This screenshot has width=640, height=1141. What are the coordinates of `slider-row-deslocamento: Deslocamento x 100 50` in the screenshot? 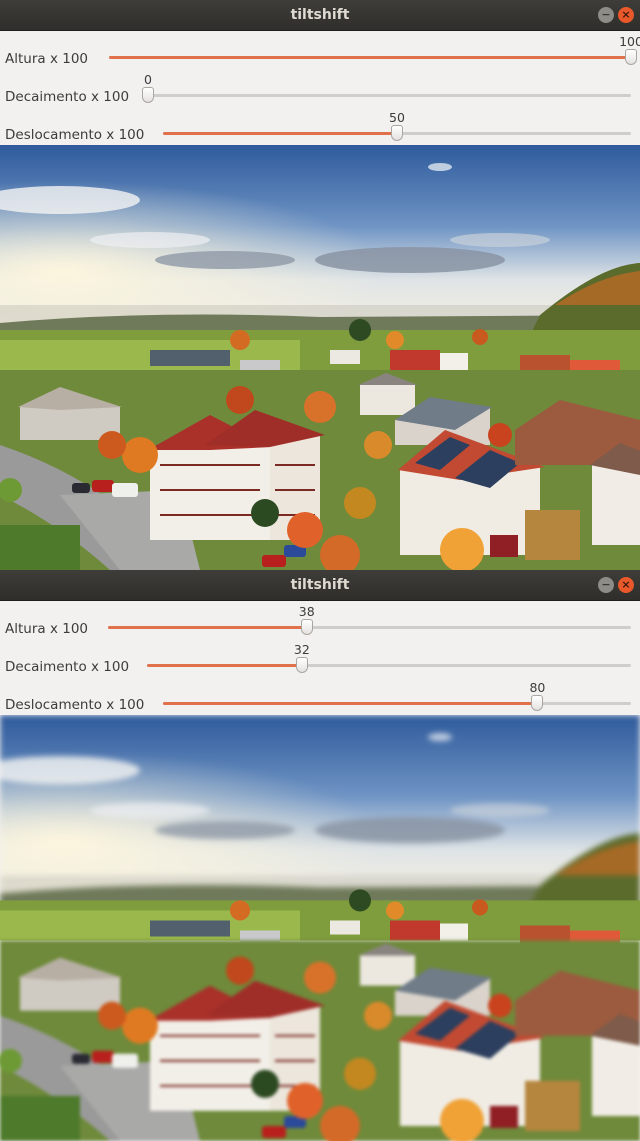 It's located at (320, 126).